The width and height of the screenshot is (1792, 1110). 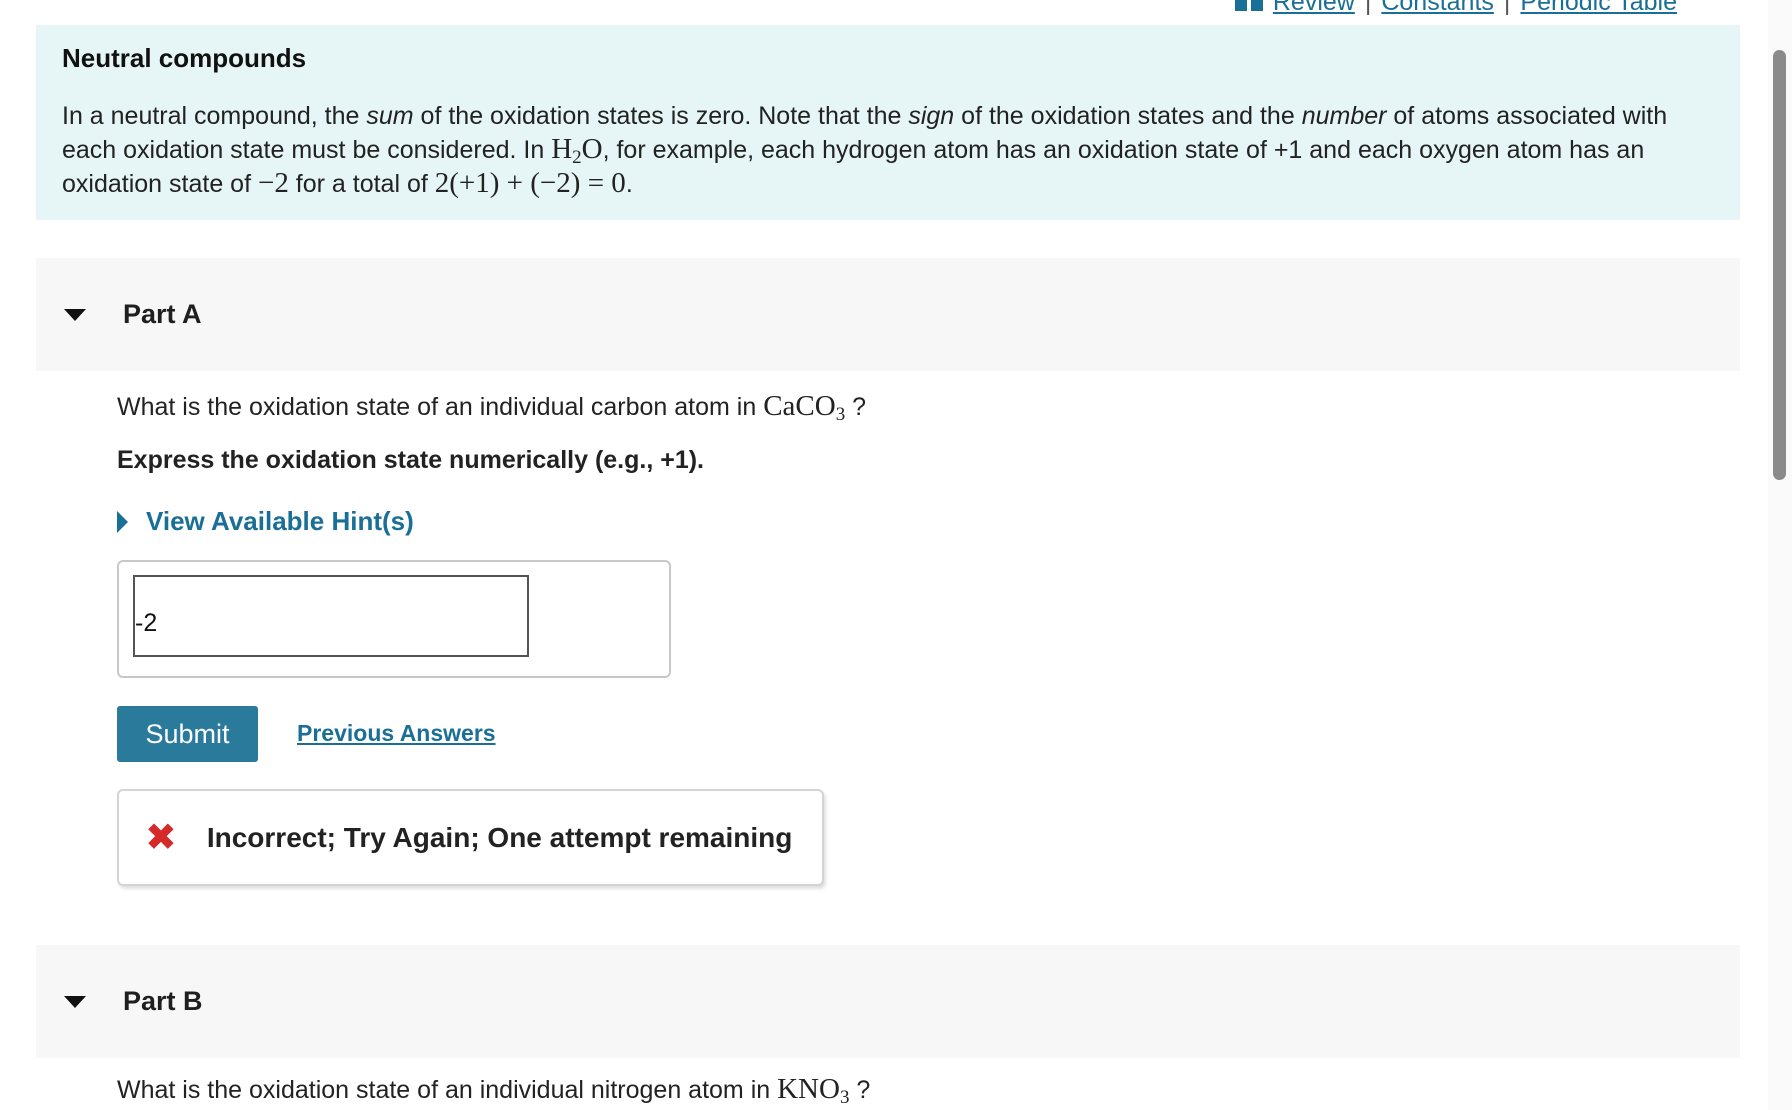 I want to click on math-minus-two: −2, so click(x=273, y=183).